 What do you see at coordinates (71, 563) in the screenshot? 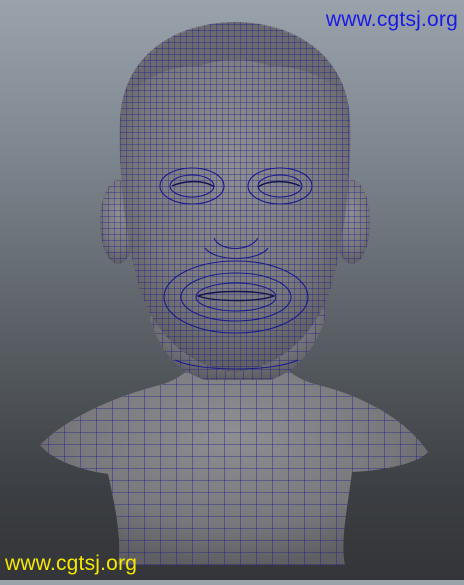
I see `watermark-bottom: www.cgtsj.org` at bounding box center [71, 563].